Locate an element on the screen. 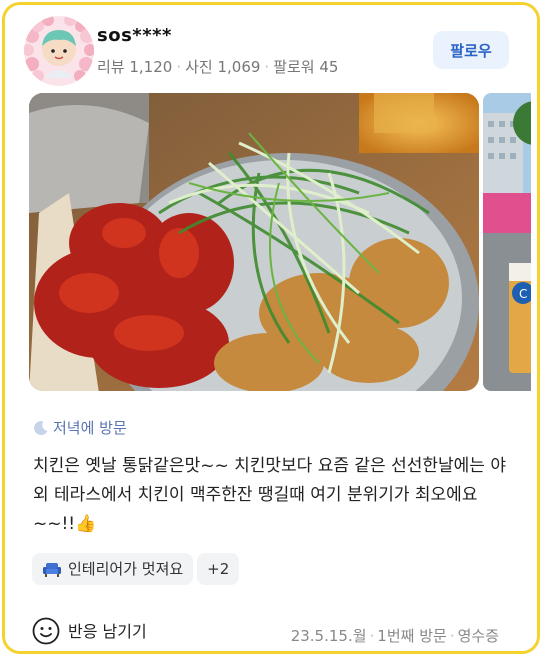 The image size is (546, 660). visit-count: 1번째 방문 is located at coordinates (412, 636).